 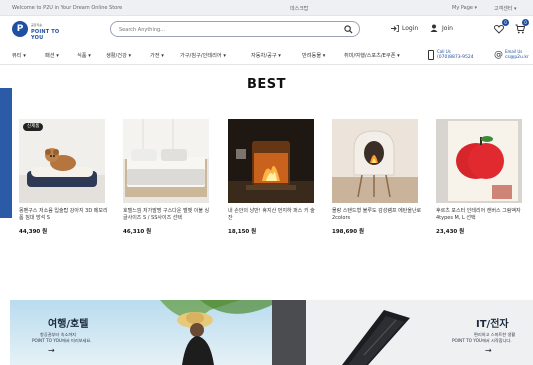 I want to click on nav-item-auto: 자동차/공구 ▾, so click(x=266, y=55).